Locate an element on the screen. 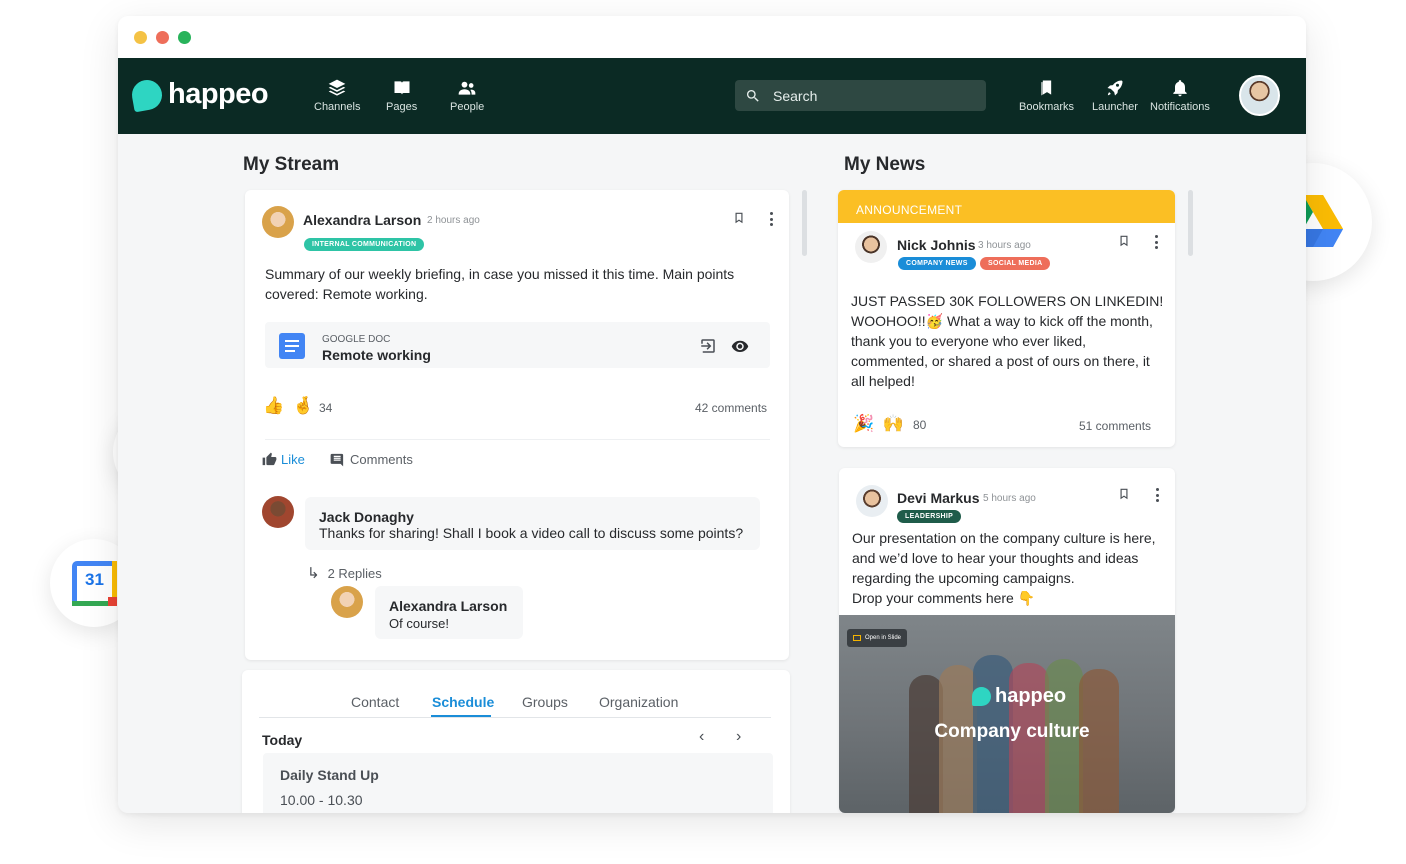 The width and height of the screenshot is (1406, 864). minimize-dot is located at coordinates (140, 37).